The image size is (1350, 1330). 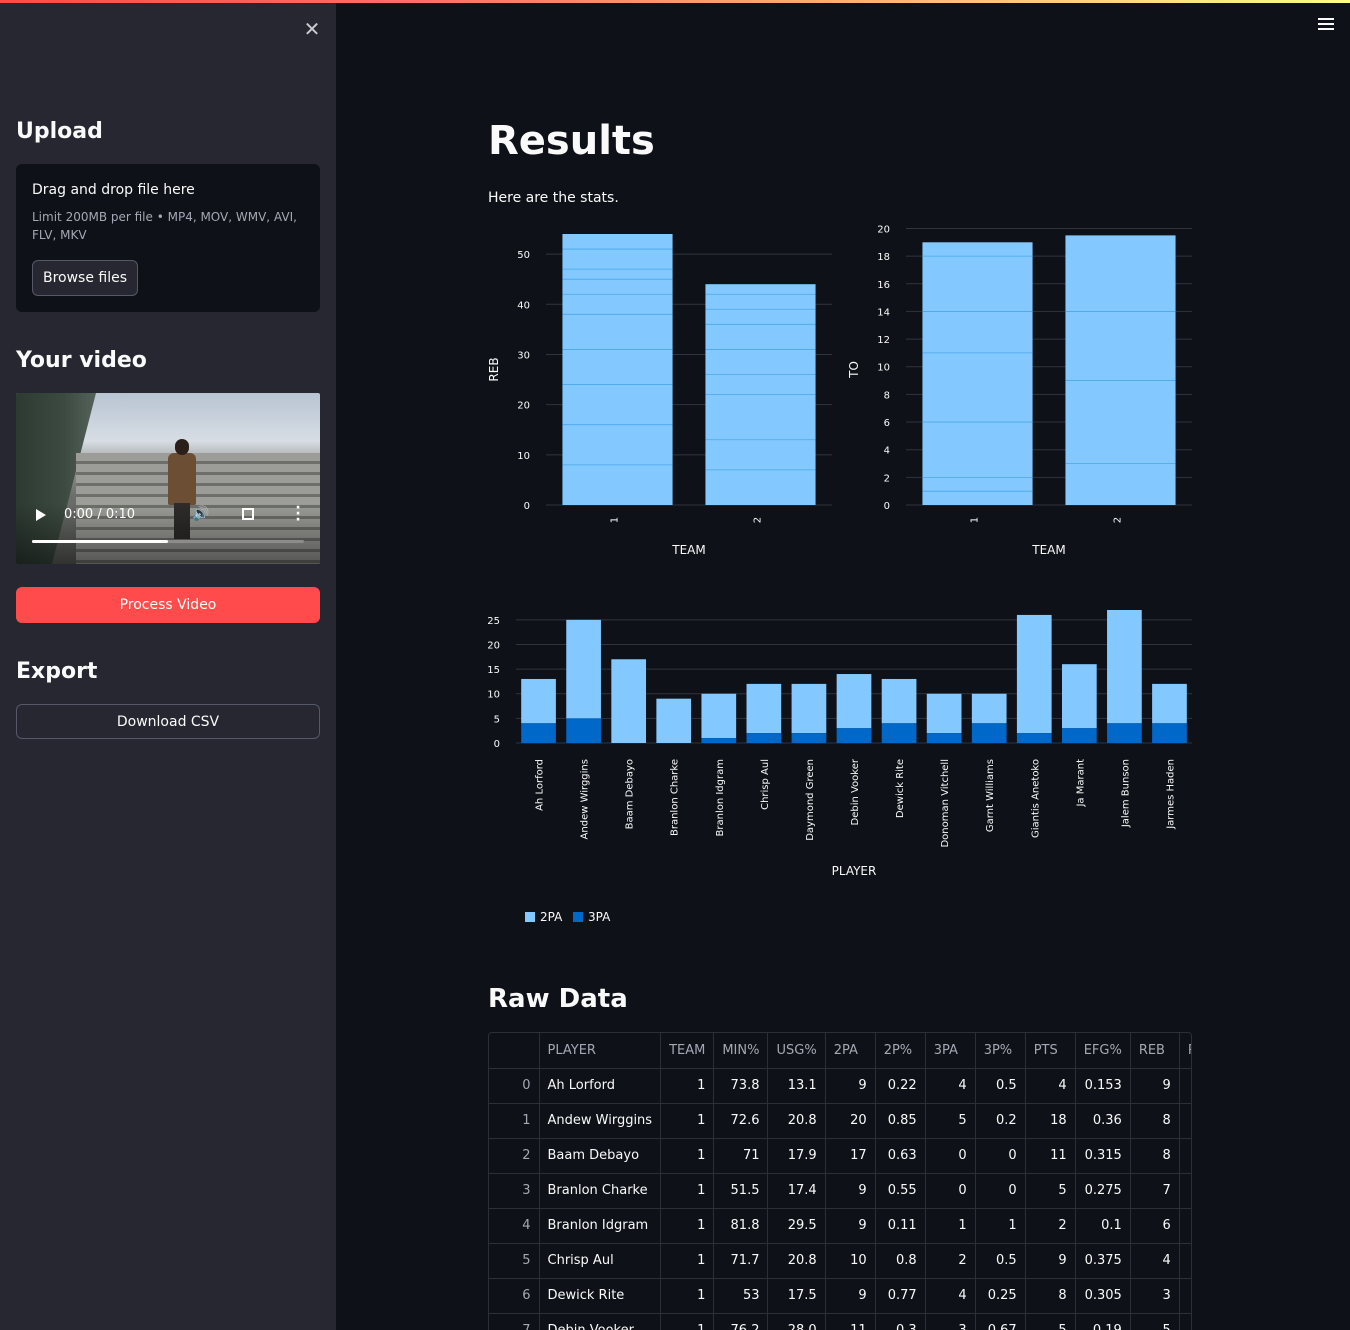 What do you see at coordinates (1103, 1051) in the screenshot?
I see `column-header: EFG%` at bounding box center [1103, 1051].